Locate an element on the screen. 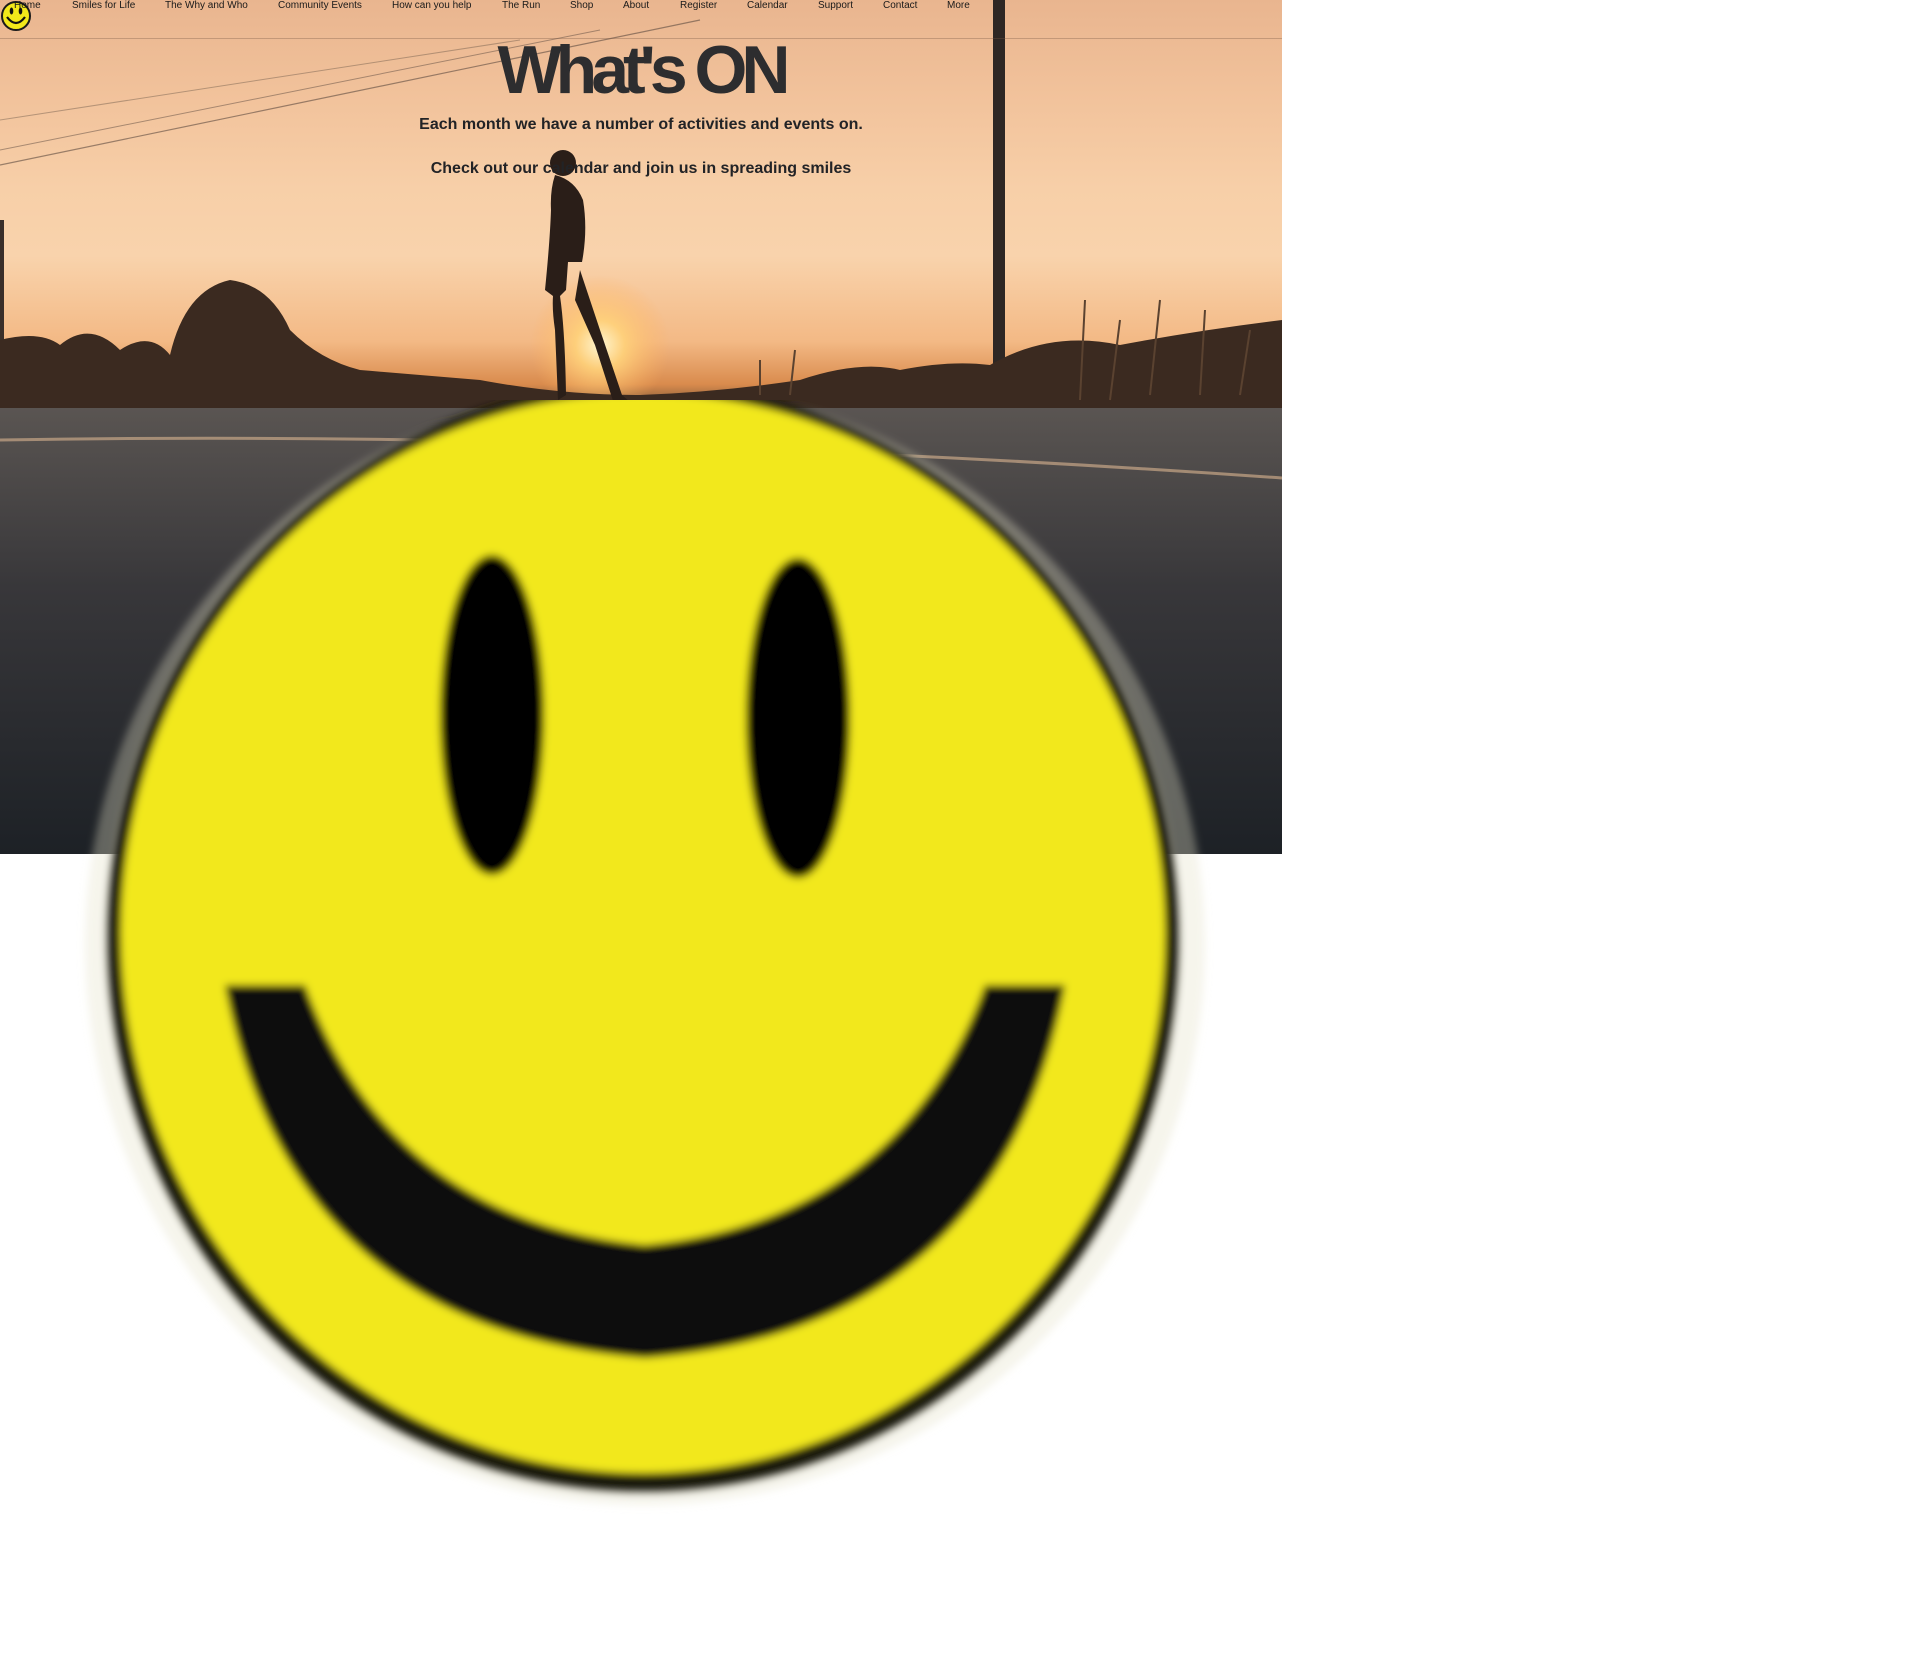 The height and width of the screenshot is (1675, 1916). page-title: What's ON is located at coordinates (643, 70).